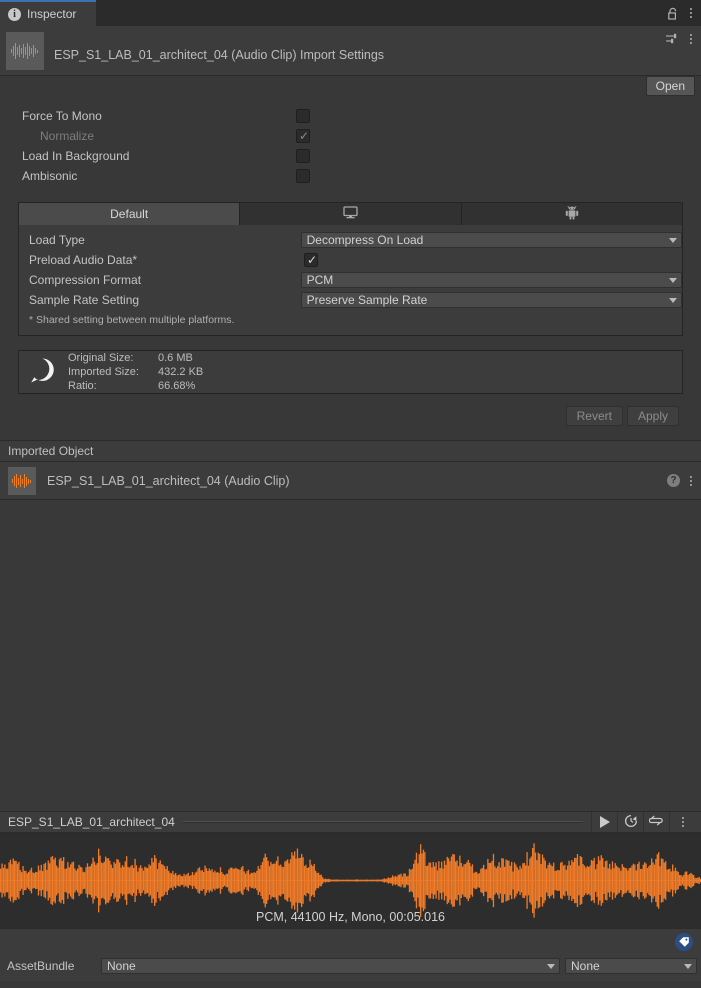 Image resolution: width=701 pixels, height=988 pixels. What do you see at coordinates (350, 136) in the screenshot?
I see `property-row-normalize: Normalize ✓` at bounding box center [350, 136].